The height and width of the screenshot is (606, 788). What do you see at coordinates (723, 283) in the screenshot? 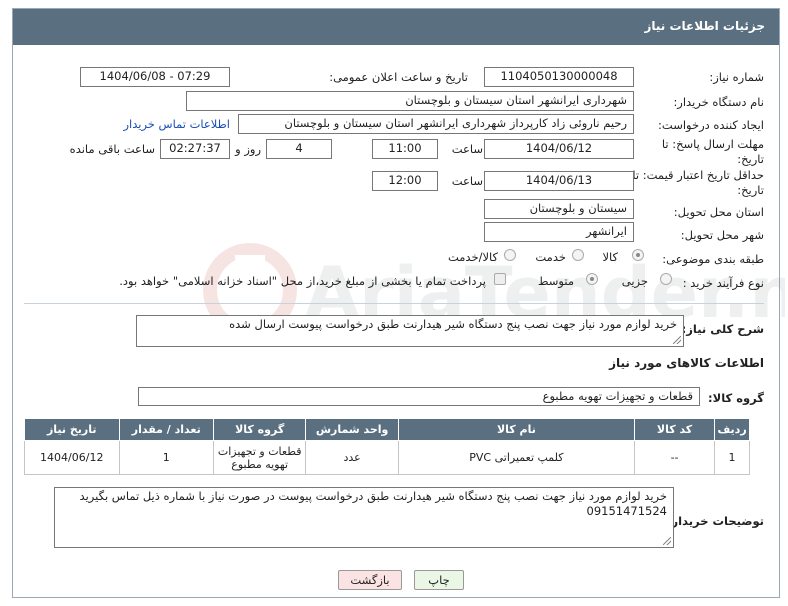
I see `process-label: نوع فرآیند خرید :` at bounding box center [723, 283].